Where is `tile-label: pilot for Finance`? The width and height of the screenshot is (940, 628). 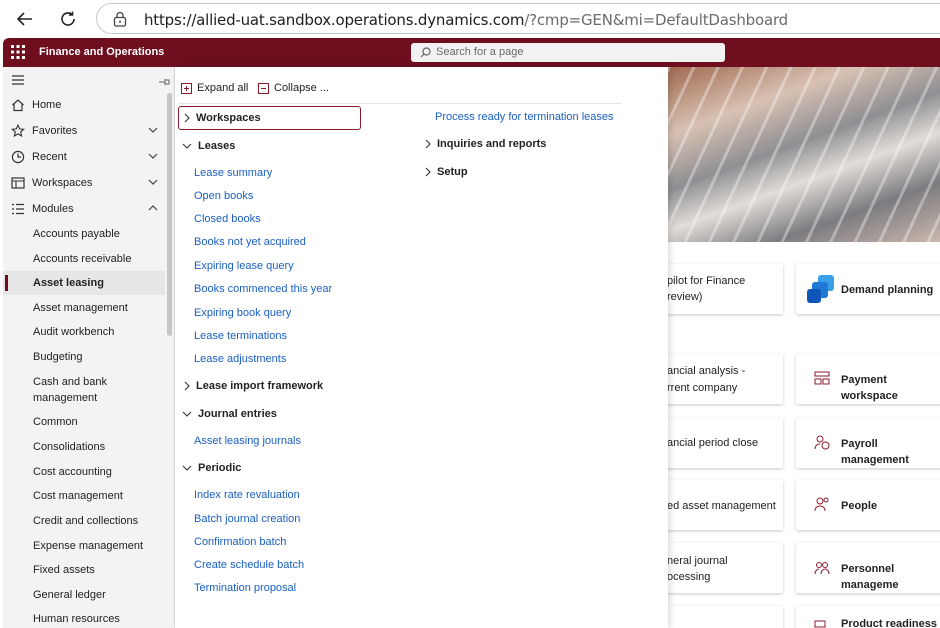 tile-label: pilot for Finance is located at coordinates (706, 281).